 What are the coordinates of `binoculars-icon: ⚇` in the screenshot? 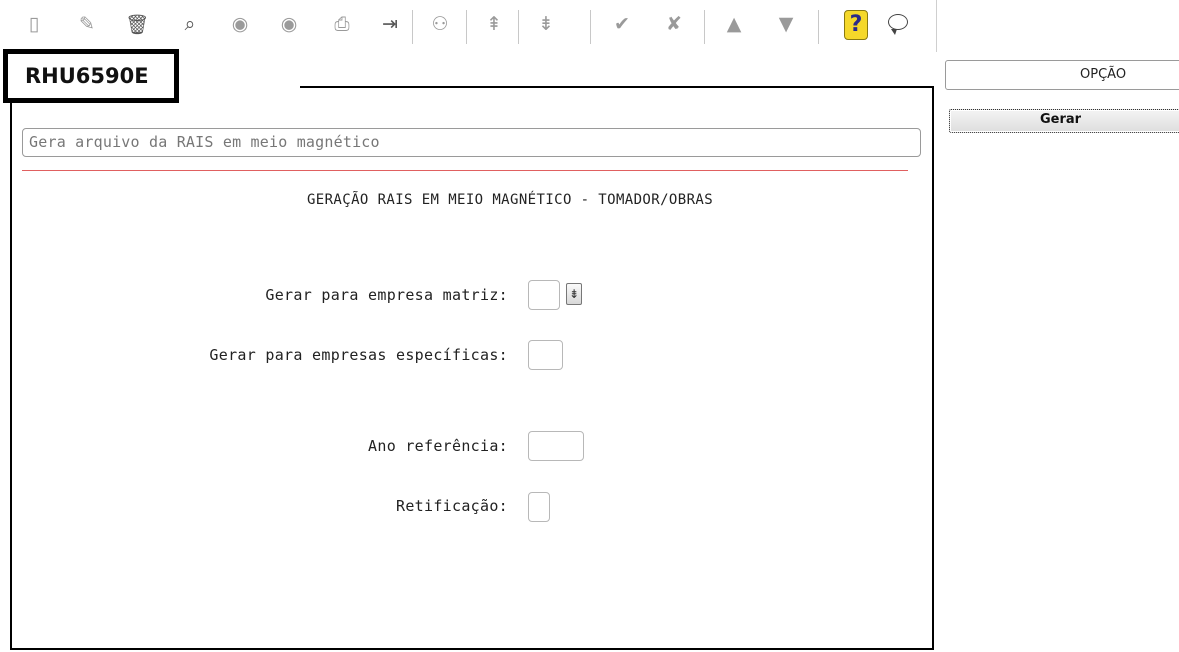 It's located at (440, 24).